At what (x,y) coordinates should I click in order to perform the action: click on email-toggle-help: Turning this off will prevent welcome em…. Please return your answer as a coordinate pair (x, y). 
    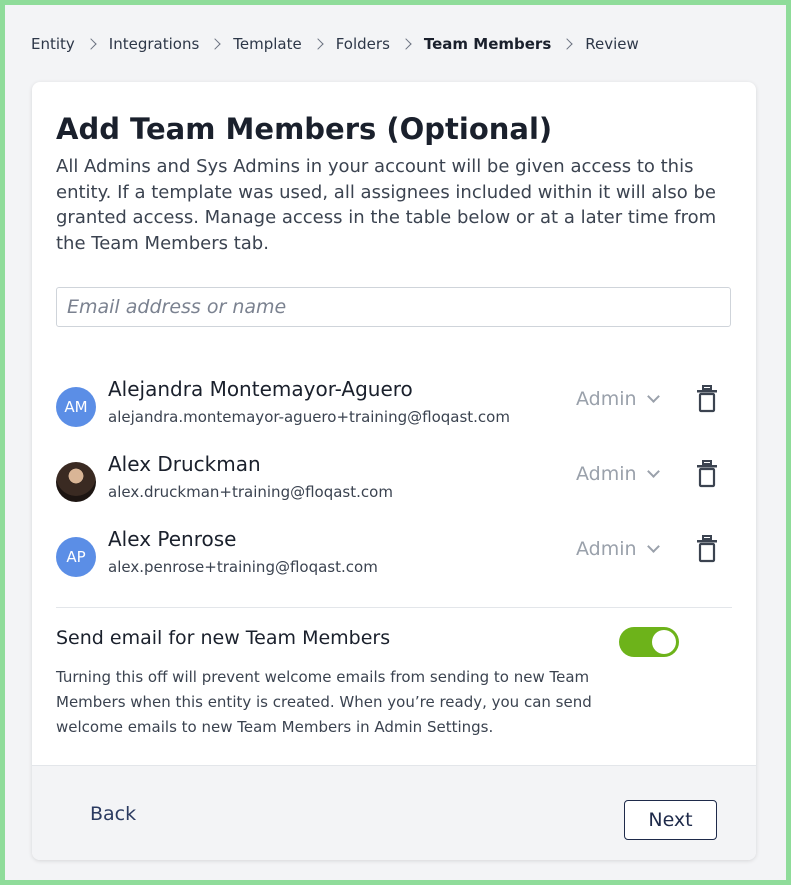
    Looking at the image, I should click on (324, 702).